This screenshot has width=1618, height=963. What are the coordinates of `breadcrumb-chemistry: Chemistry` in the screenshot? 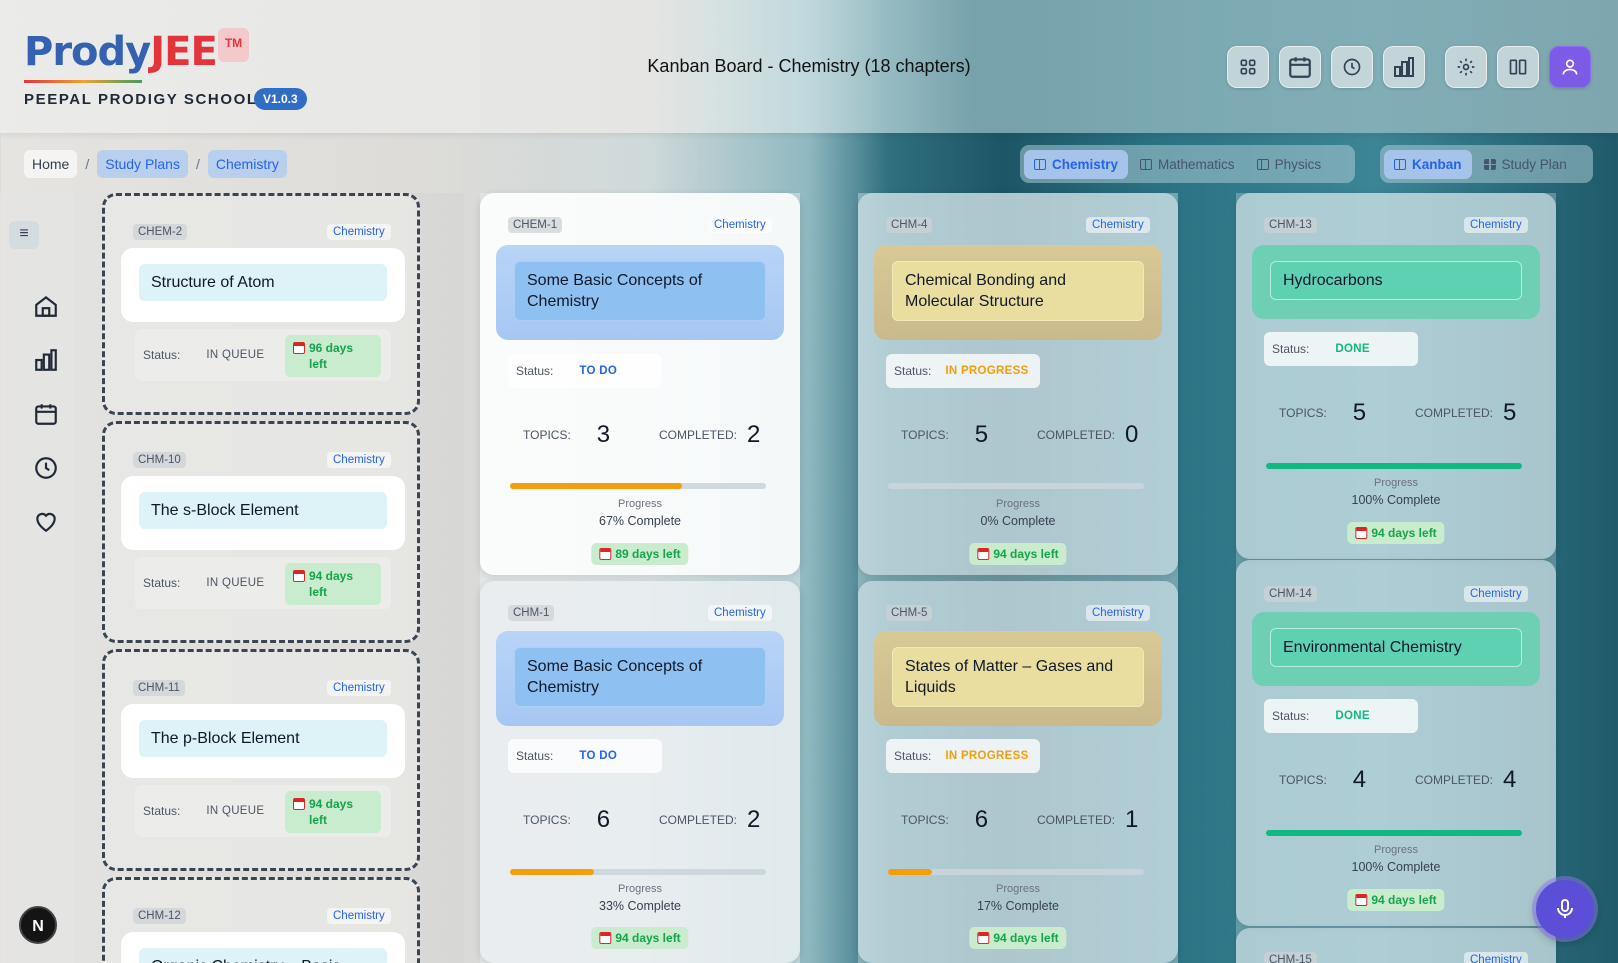 It's located at (247, 164).